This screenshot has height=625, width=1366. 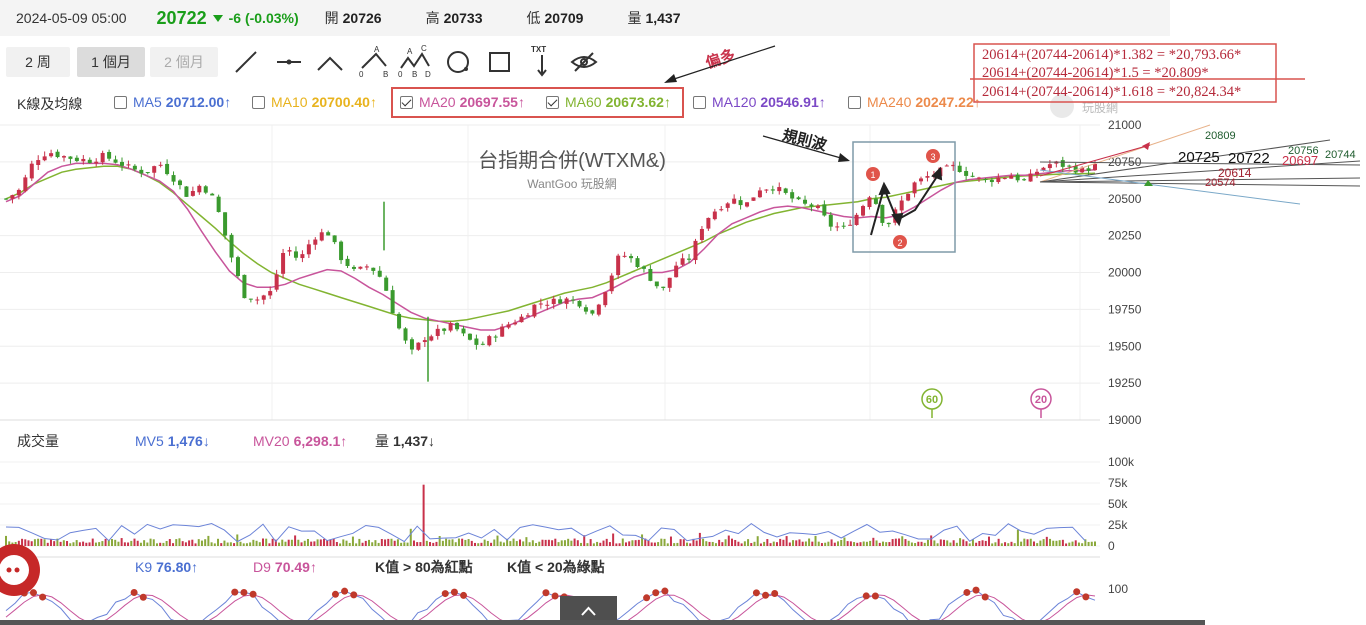 I want to click on wave-path, so click(x=906, y=201).